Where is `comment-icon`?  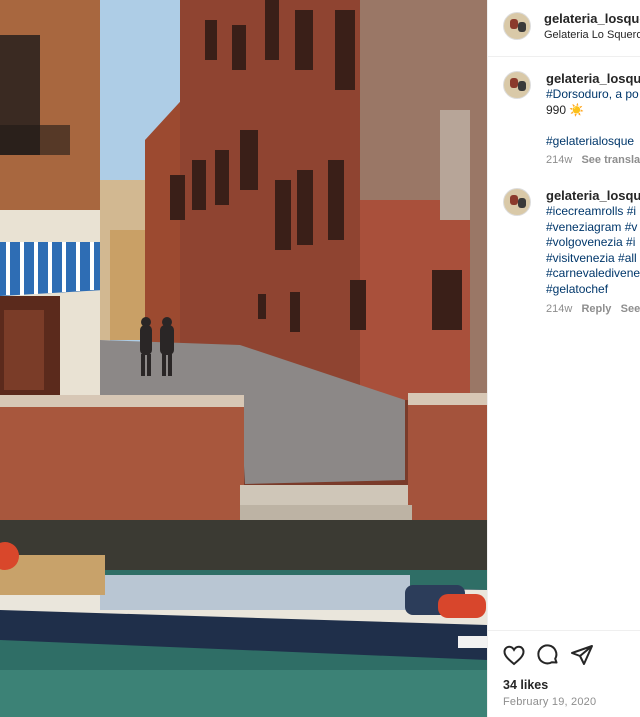
comment-icon is located at coordinates (548, 655).